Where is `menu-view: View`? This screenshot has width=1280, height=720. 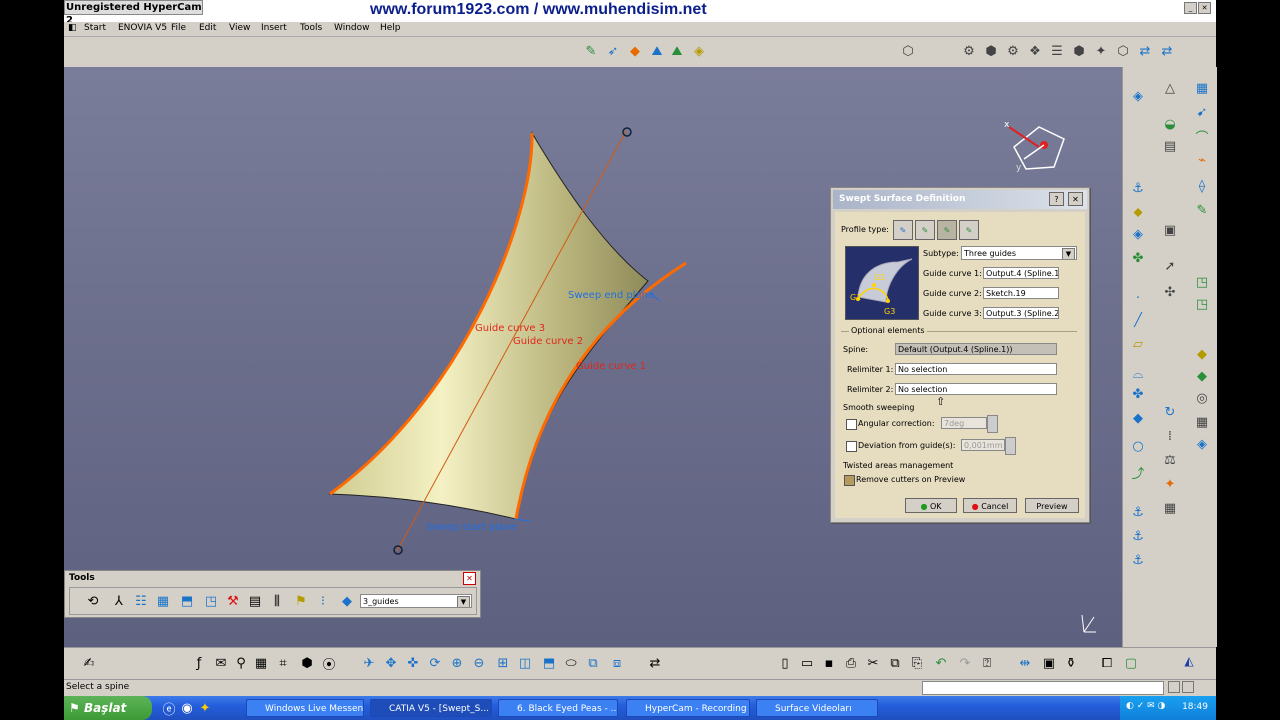
menu-view: View is located at coordinates (239, 28).